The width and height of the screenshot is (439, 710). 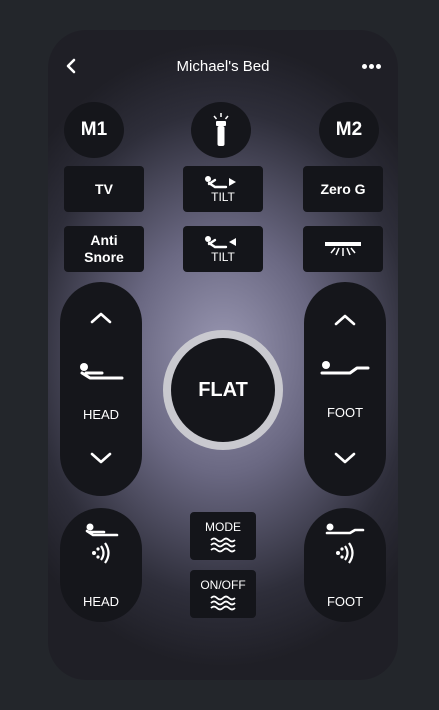 What do you see at coordinates (101, 414) in the screenshot?
I see `head-label: HEAD` at bounding box center [101, 414].